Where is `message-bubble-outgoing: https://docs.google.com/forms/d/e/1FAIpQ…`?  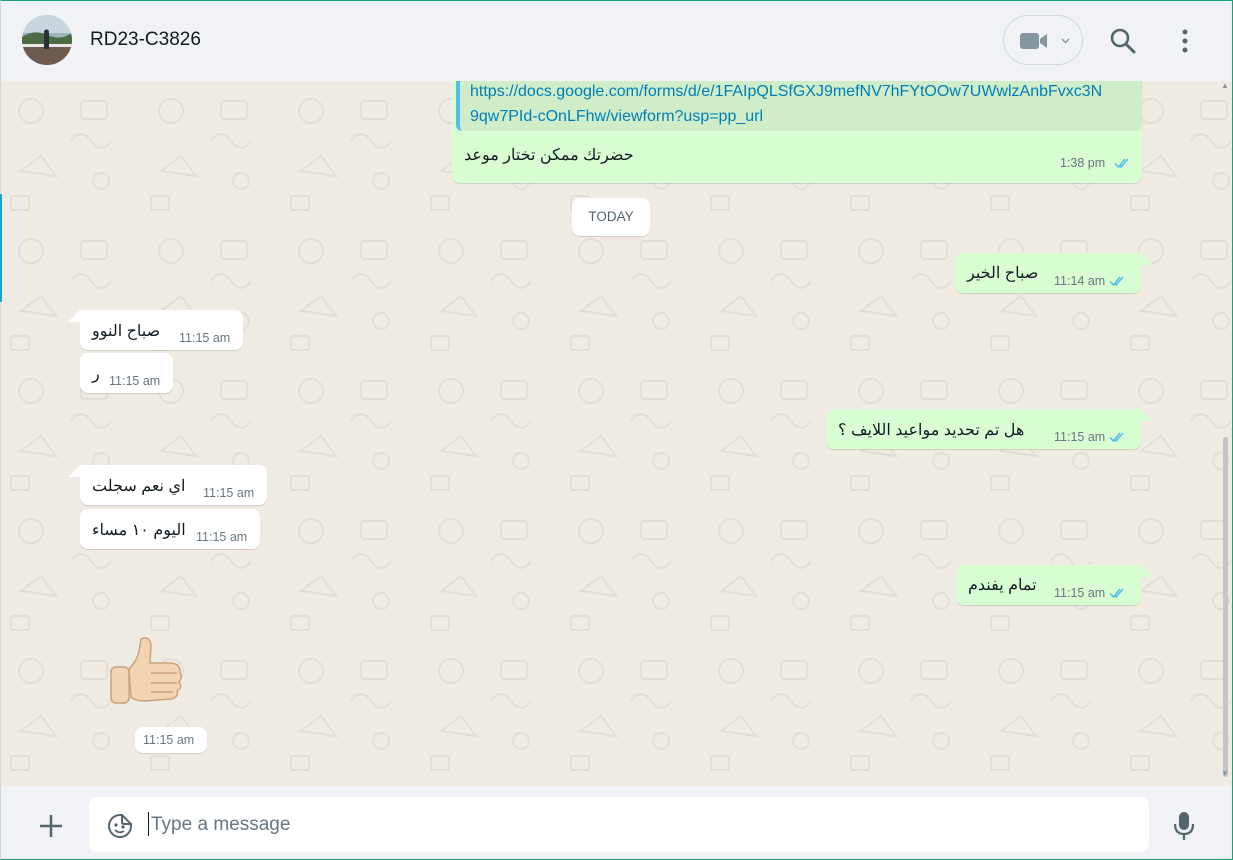 message-bubble-outgoing: https://docs.google.com/forms/d/e/1FAIpQ… is located at coordinates (797, 132).